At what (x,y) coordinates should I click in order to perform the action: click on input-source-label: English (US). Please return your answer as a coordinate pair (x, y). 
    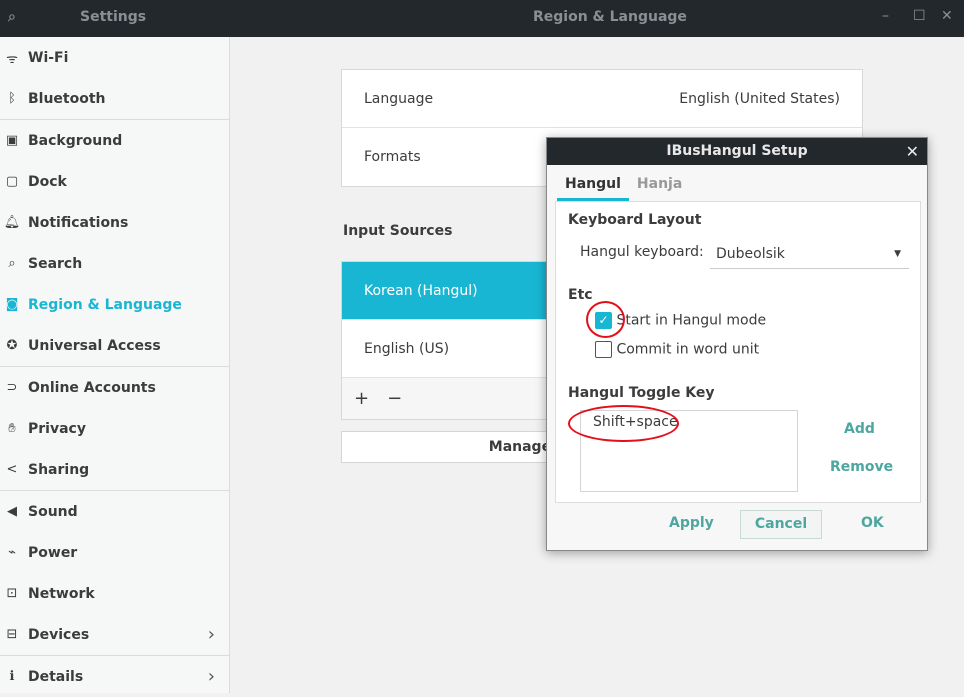
    Looking at the image, I should click on (407, 348).